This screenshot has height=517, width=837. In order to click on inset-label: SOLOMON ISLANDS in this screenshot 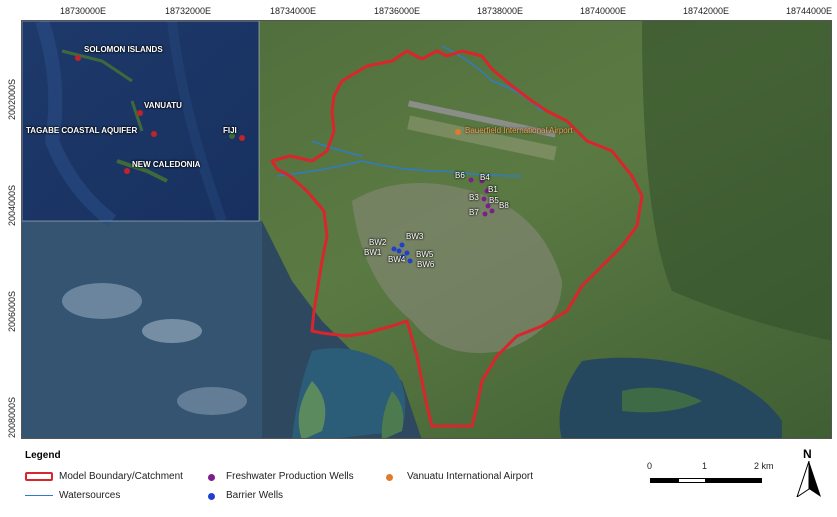, I will do `click(123, 49)`.